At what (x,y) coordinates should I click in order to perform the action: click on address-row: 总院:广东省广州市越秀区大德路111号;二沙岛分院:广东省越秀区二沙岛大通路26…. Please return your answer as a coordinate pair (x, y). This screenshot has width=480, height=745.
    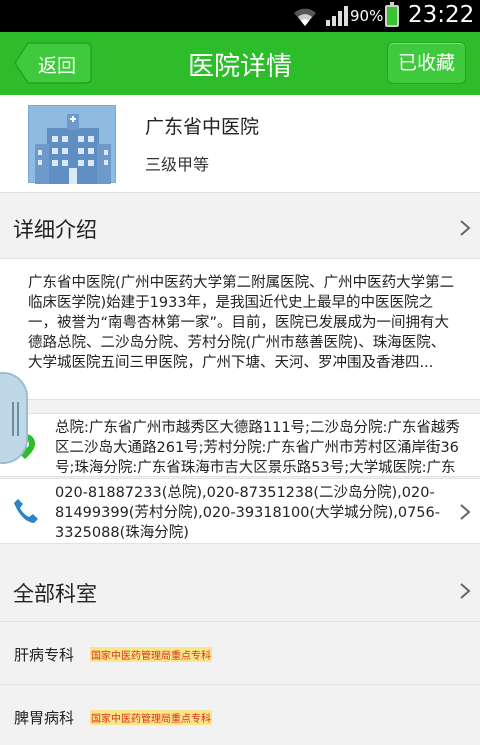
    Looking at the image, I should click on (240, 445).